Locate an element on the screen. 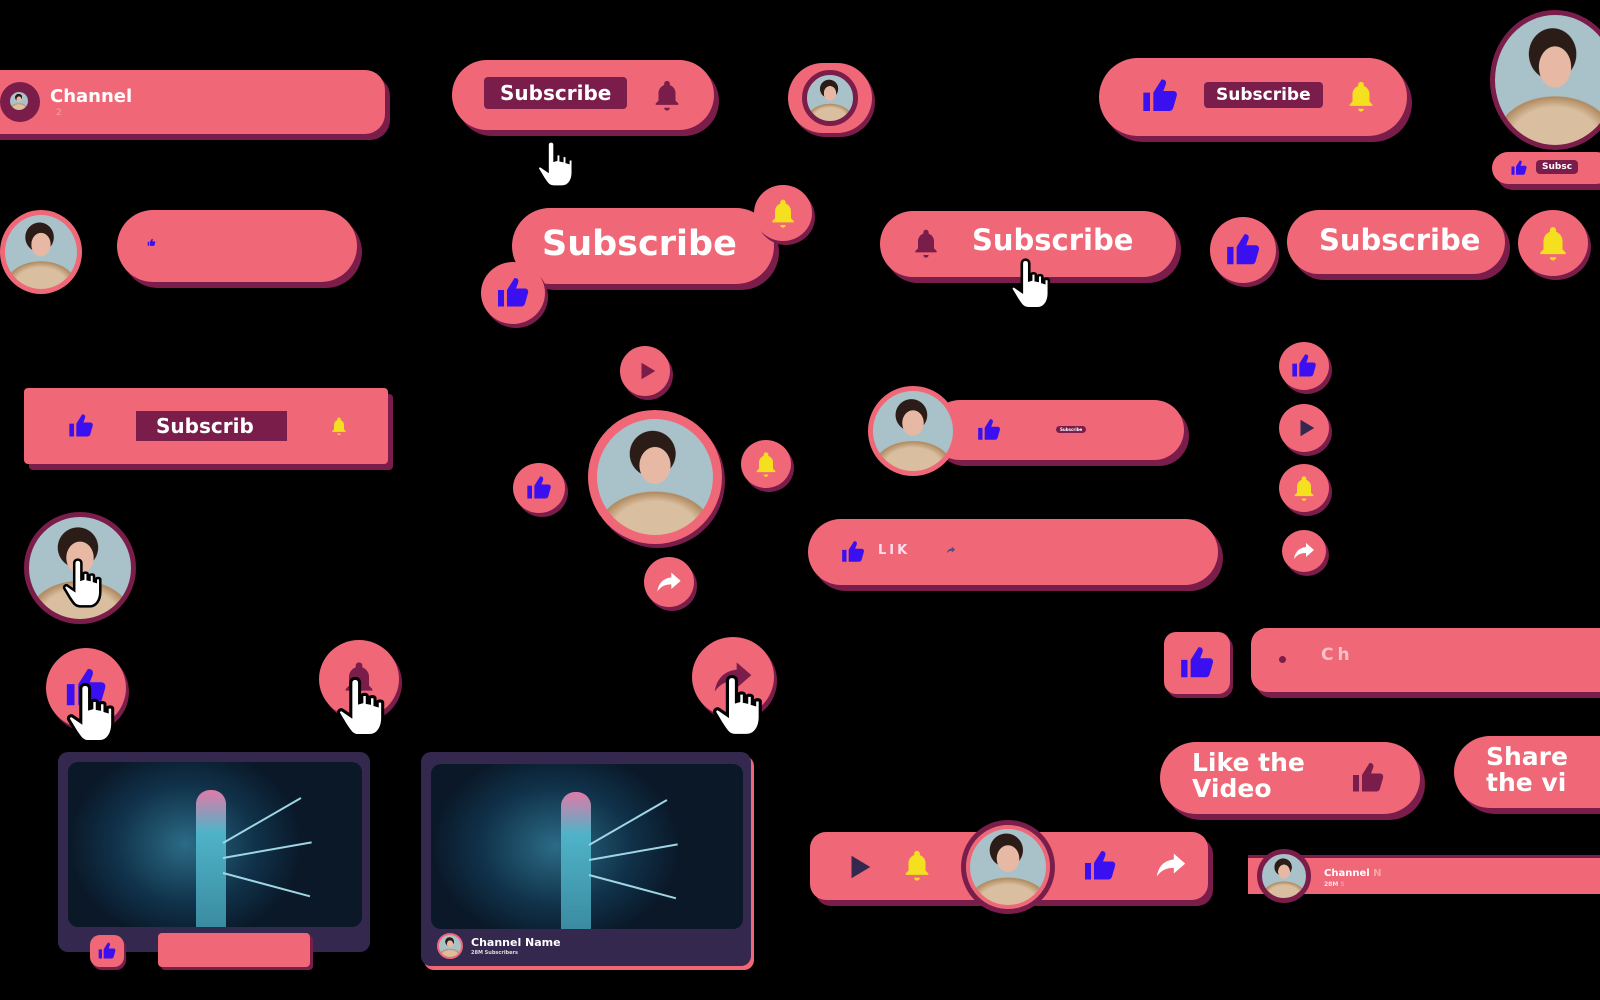 The width and height of the screenshot is (1600, 1000). like-the-video-button: Like the Video is located at coordinates (1290, 778).